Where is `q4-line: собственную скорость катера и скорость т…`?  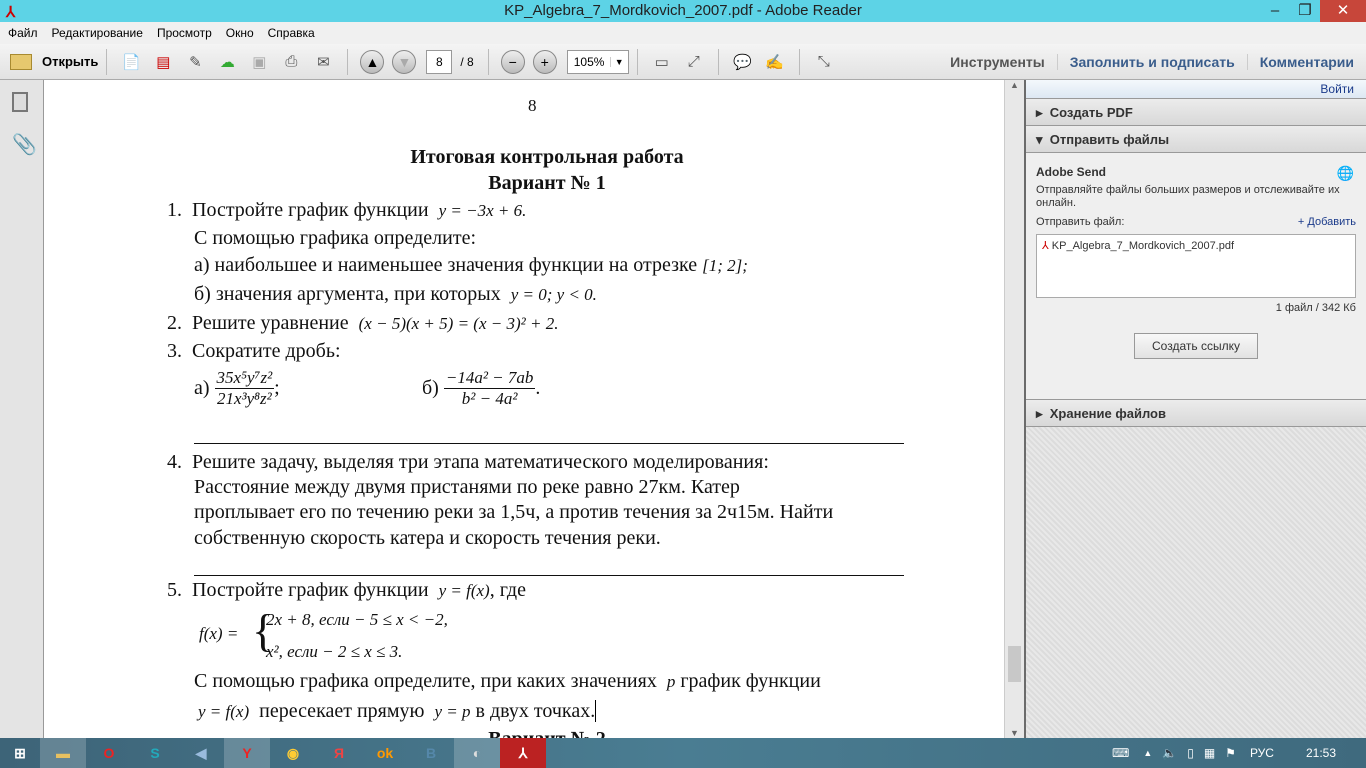
q4-line: собственную скорость катера и скорость т… is located at coordinates (427, 538).